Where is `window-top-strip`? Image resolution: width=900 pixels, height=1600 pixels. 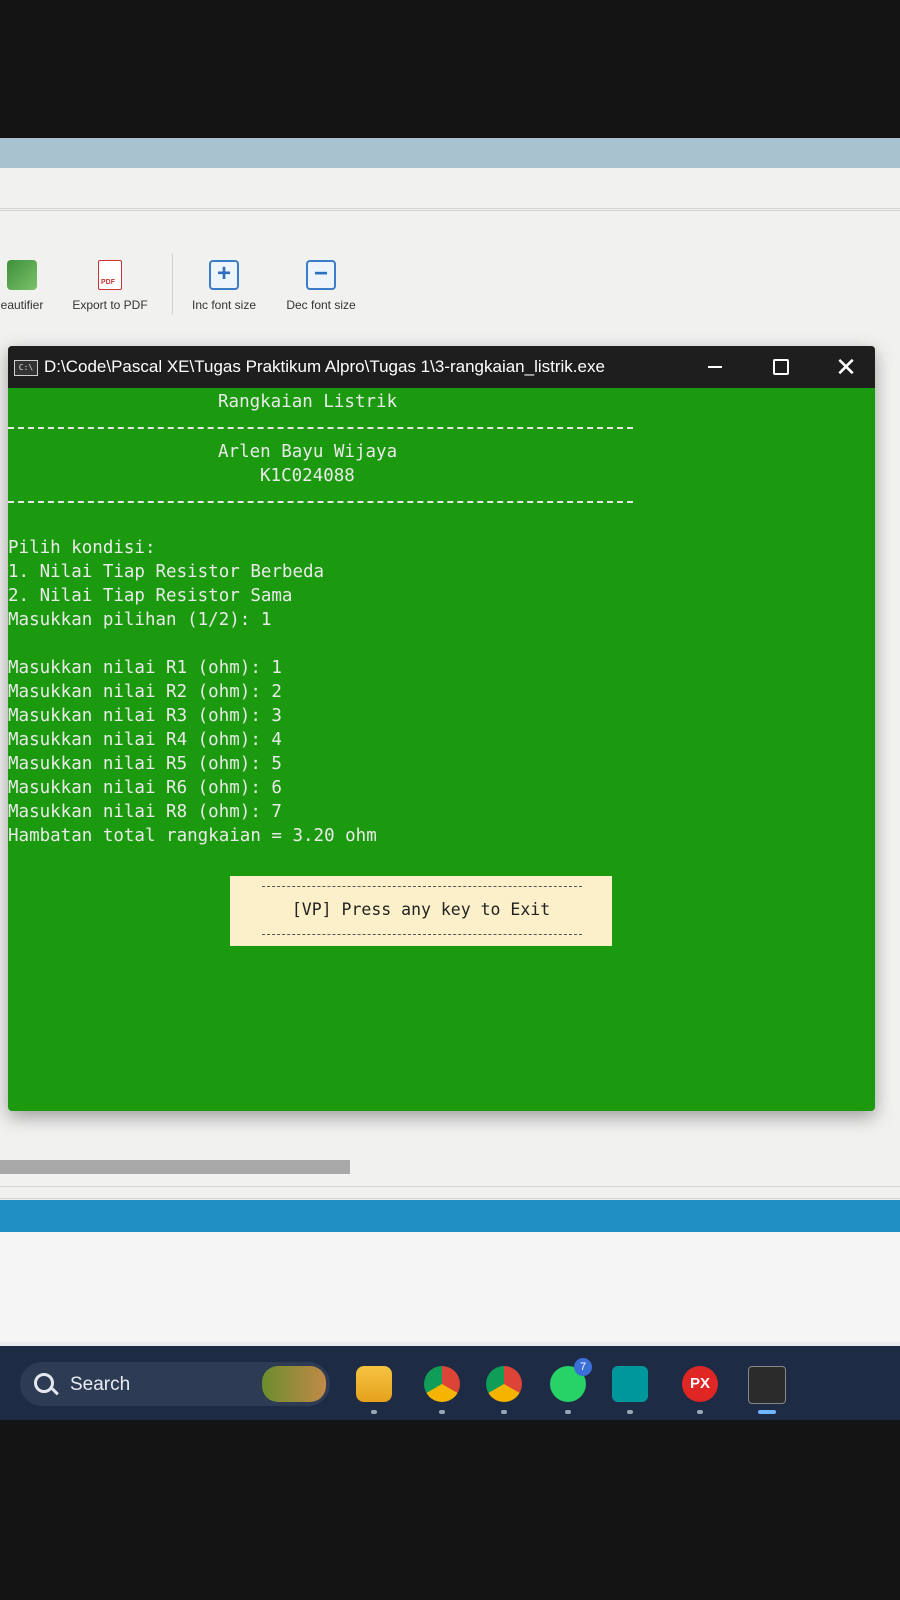 window-top-strip is located at coordinates (450, 153).